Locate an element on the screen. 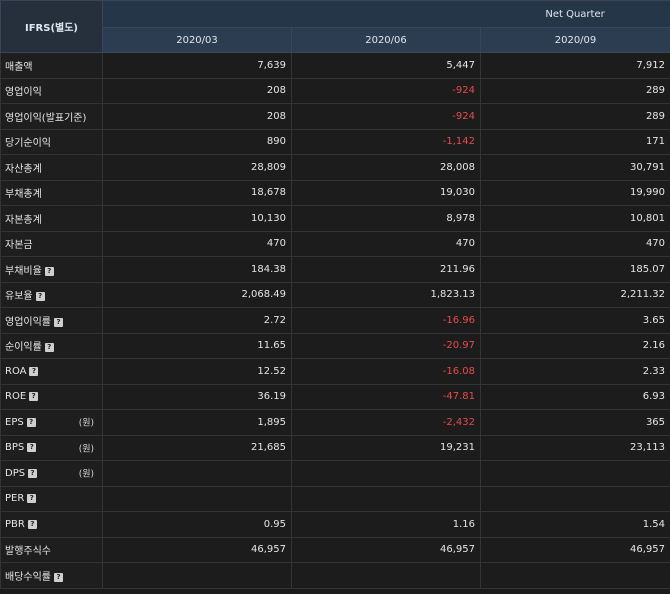 The width and height of the screenshot is (670, 594). table-row: DPS? (원) is located at coordinates (335, 473).